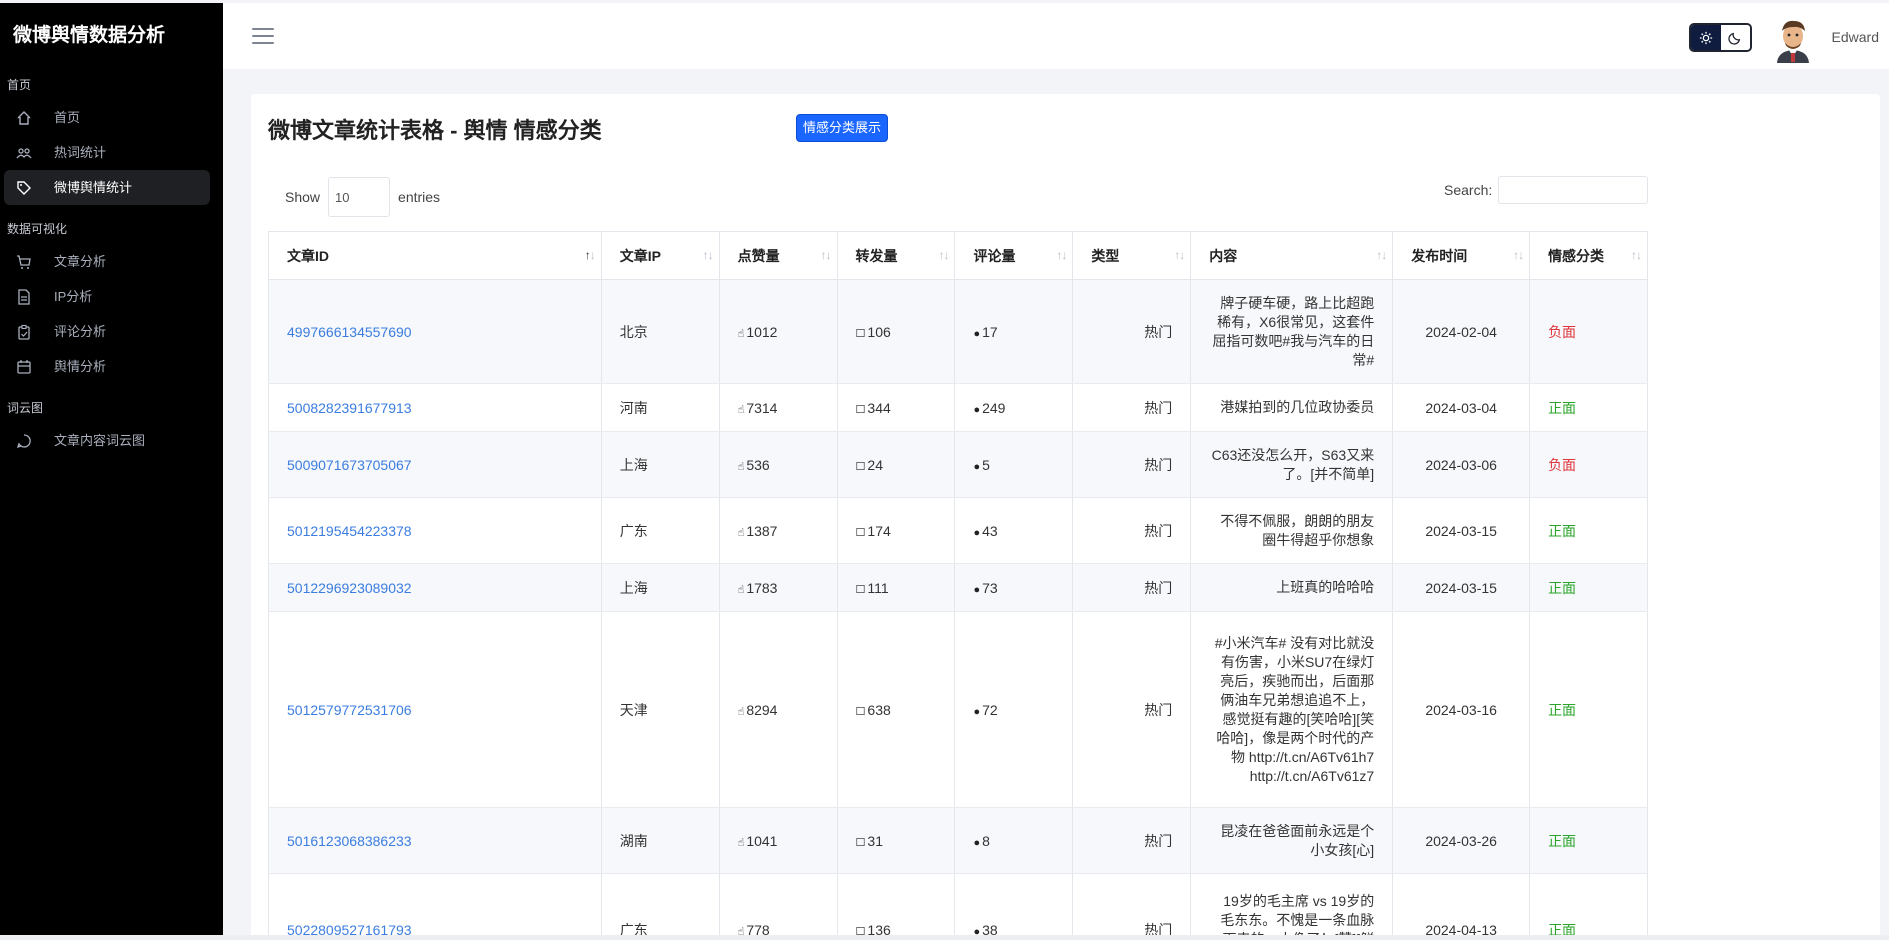 The image size is (1889, 940). I want to click on article-content: C63还没怎么开，S63又来了。[并不简单], so click(1292, 464).